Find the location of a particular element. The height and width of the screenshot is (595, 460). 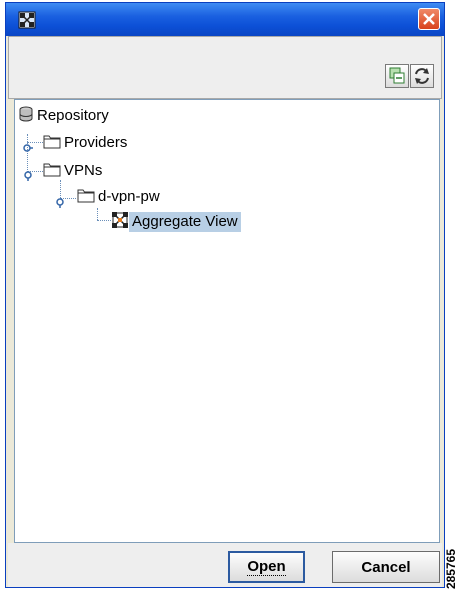

tree-node-label: Repository is located at coordinates (73, 115).